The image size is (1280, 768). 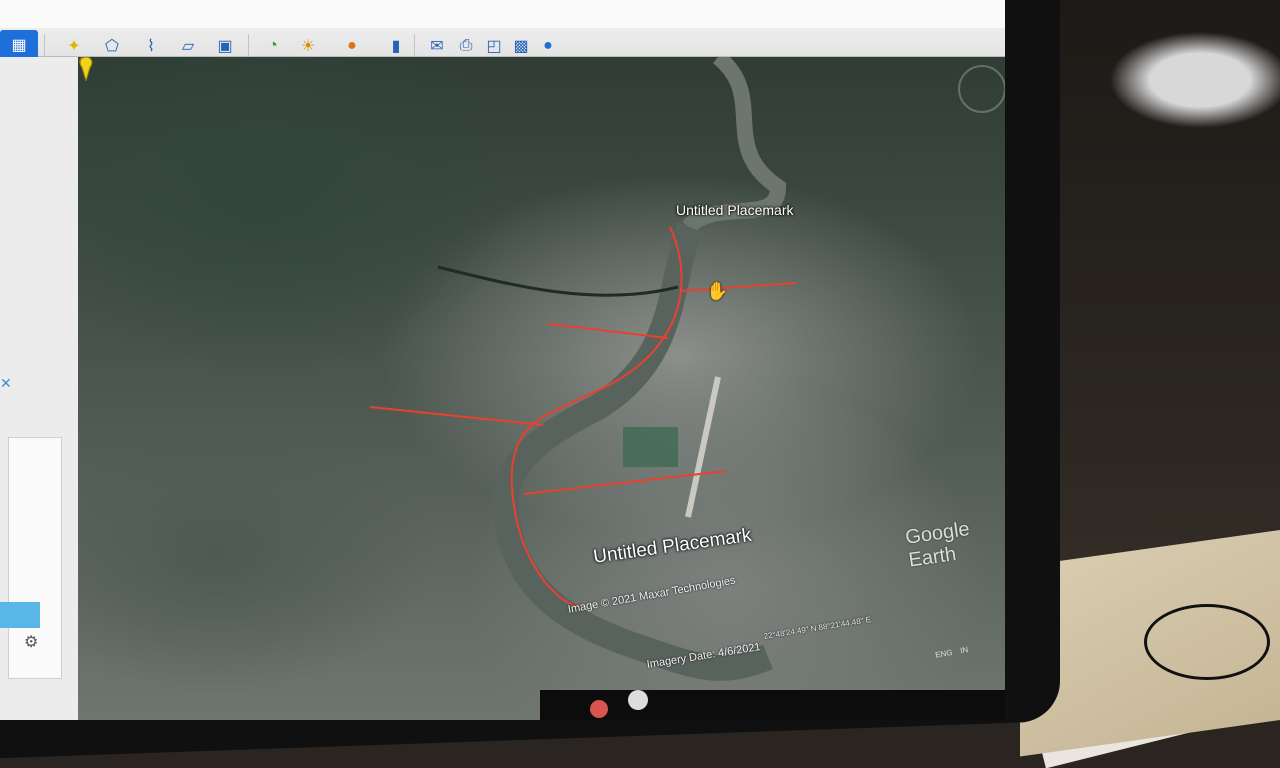 What do you see at coordinates (86, 69) in the screenshot?
I see `placemark-pin-icon` at bounding box center [86, 69].